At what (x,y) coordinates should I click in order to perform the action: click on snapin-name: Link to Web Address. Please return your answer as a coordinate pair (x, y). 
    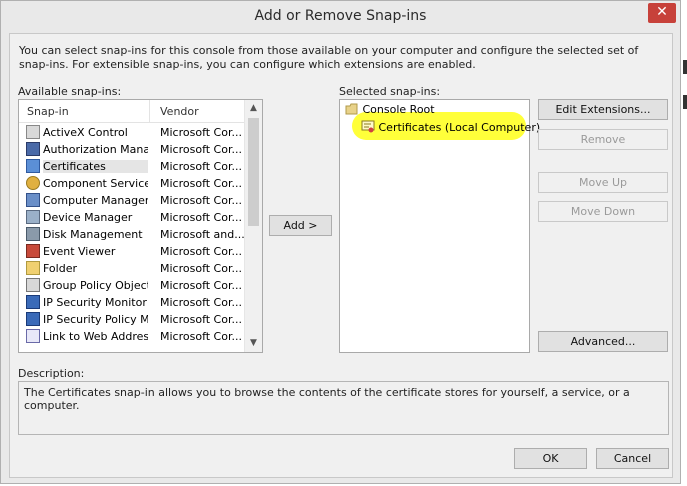
    Looking at the image, I should click on (95, 336).